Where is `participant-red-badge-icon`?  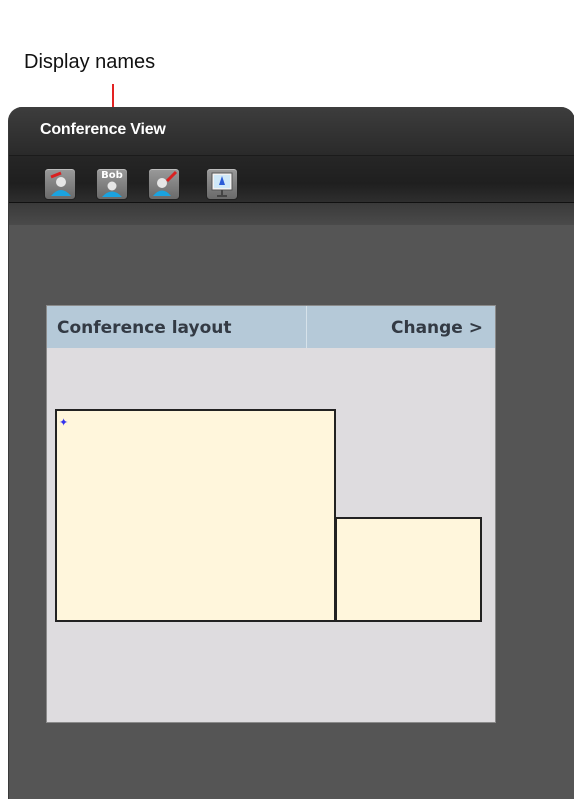
participant-red-badge-icon is located at coordinates (60, 183).